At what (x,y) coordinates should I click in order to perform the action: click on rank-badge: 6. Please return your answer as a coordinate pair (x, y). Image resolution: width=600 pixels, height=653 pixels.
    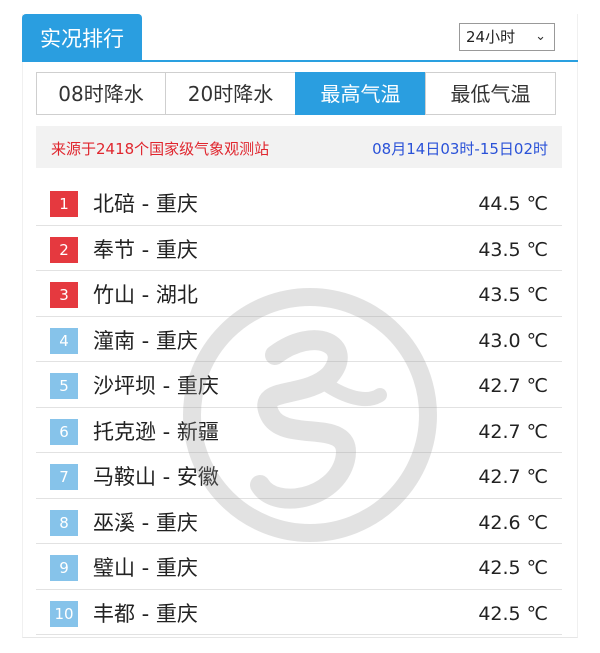
    Looking at the image, I should click on (64, 431).